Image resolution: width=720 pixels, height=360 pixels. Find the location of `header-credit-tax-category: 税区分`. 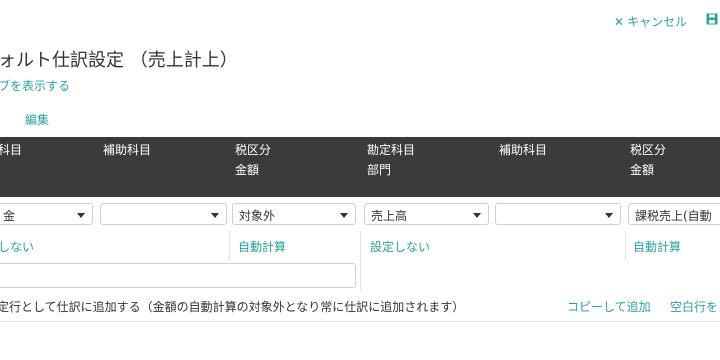

header-credit-tax-category: 税区分 is located at coordinates (648, 150).